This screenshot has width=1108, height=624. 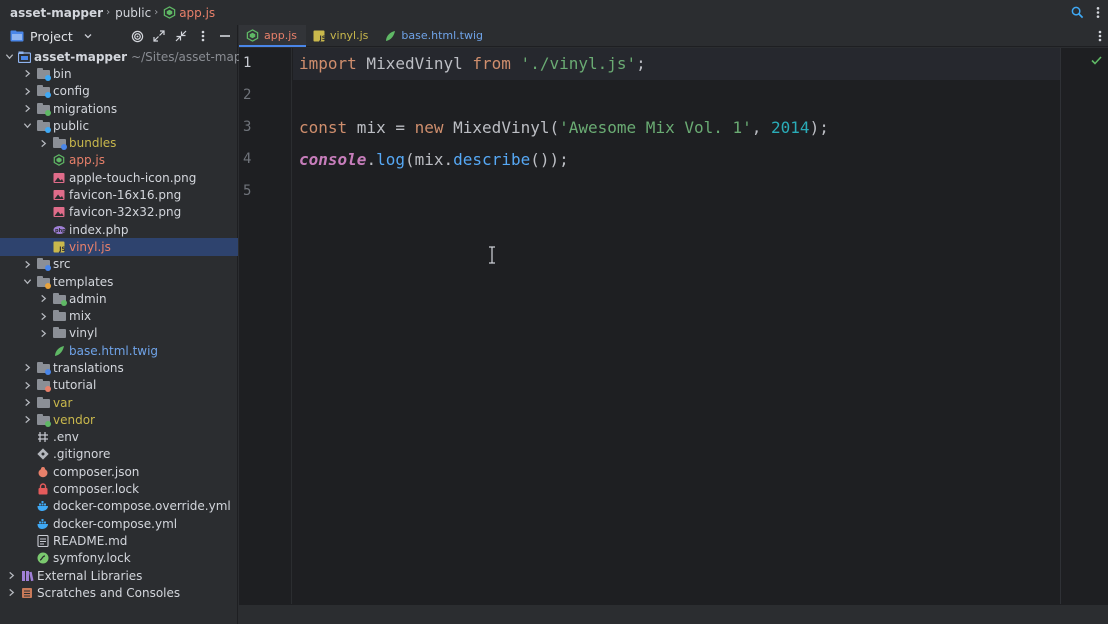 I want to click on tree-node-composer-lock: composer.lock, so click(x=119, y=488).